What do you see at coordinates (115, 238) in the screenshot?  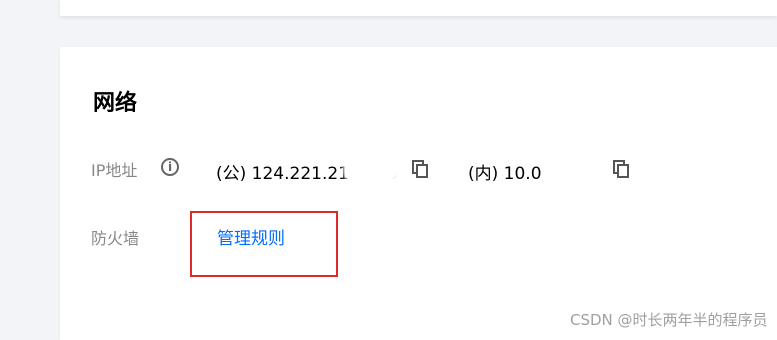 I see `firewall-label: 防火墙` at bounding box center [115, 238].